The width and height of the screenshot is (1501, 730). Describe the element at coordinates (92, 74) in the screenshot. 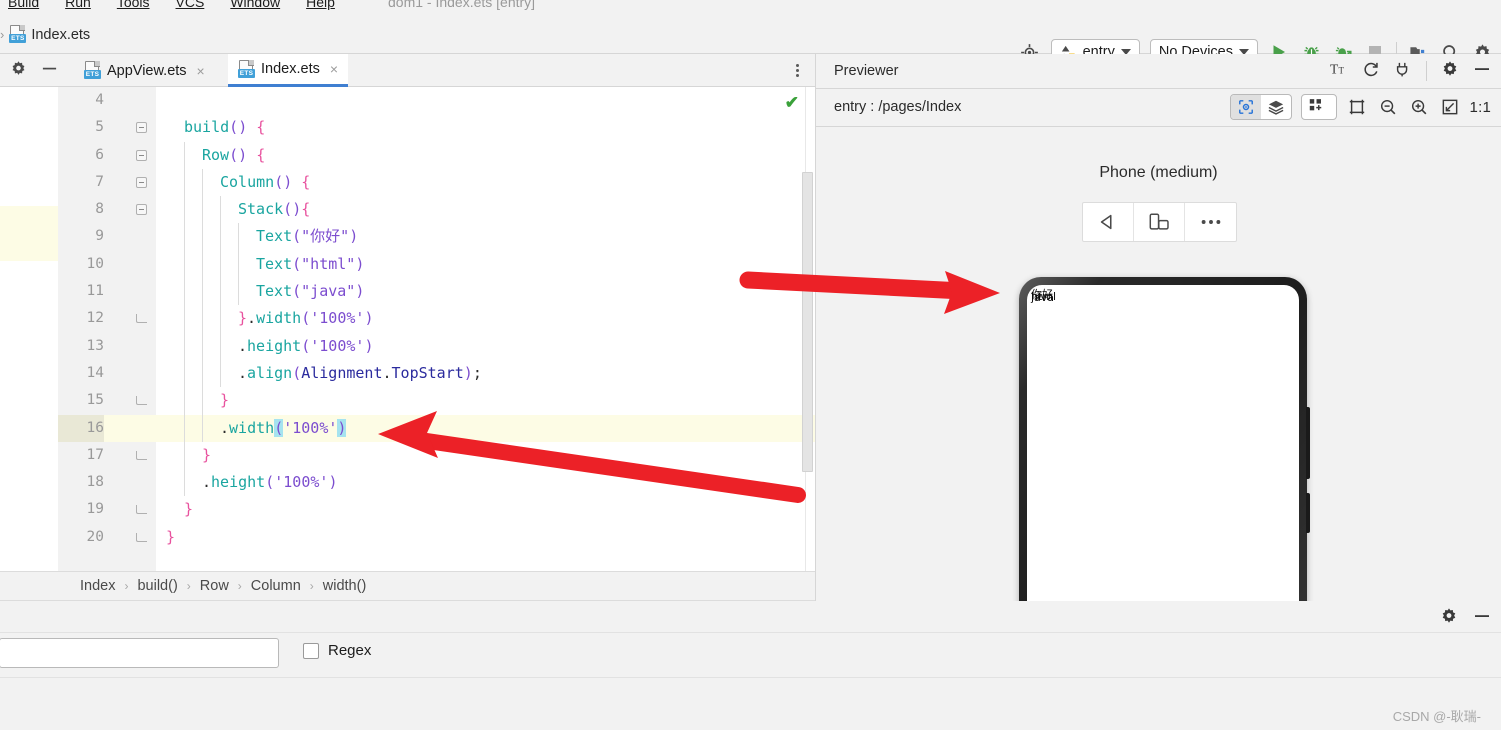

I see `ets-icon-label: ETS` at that location.